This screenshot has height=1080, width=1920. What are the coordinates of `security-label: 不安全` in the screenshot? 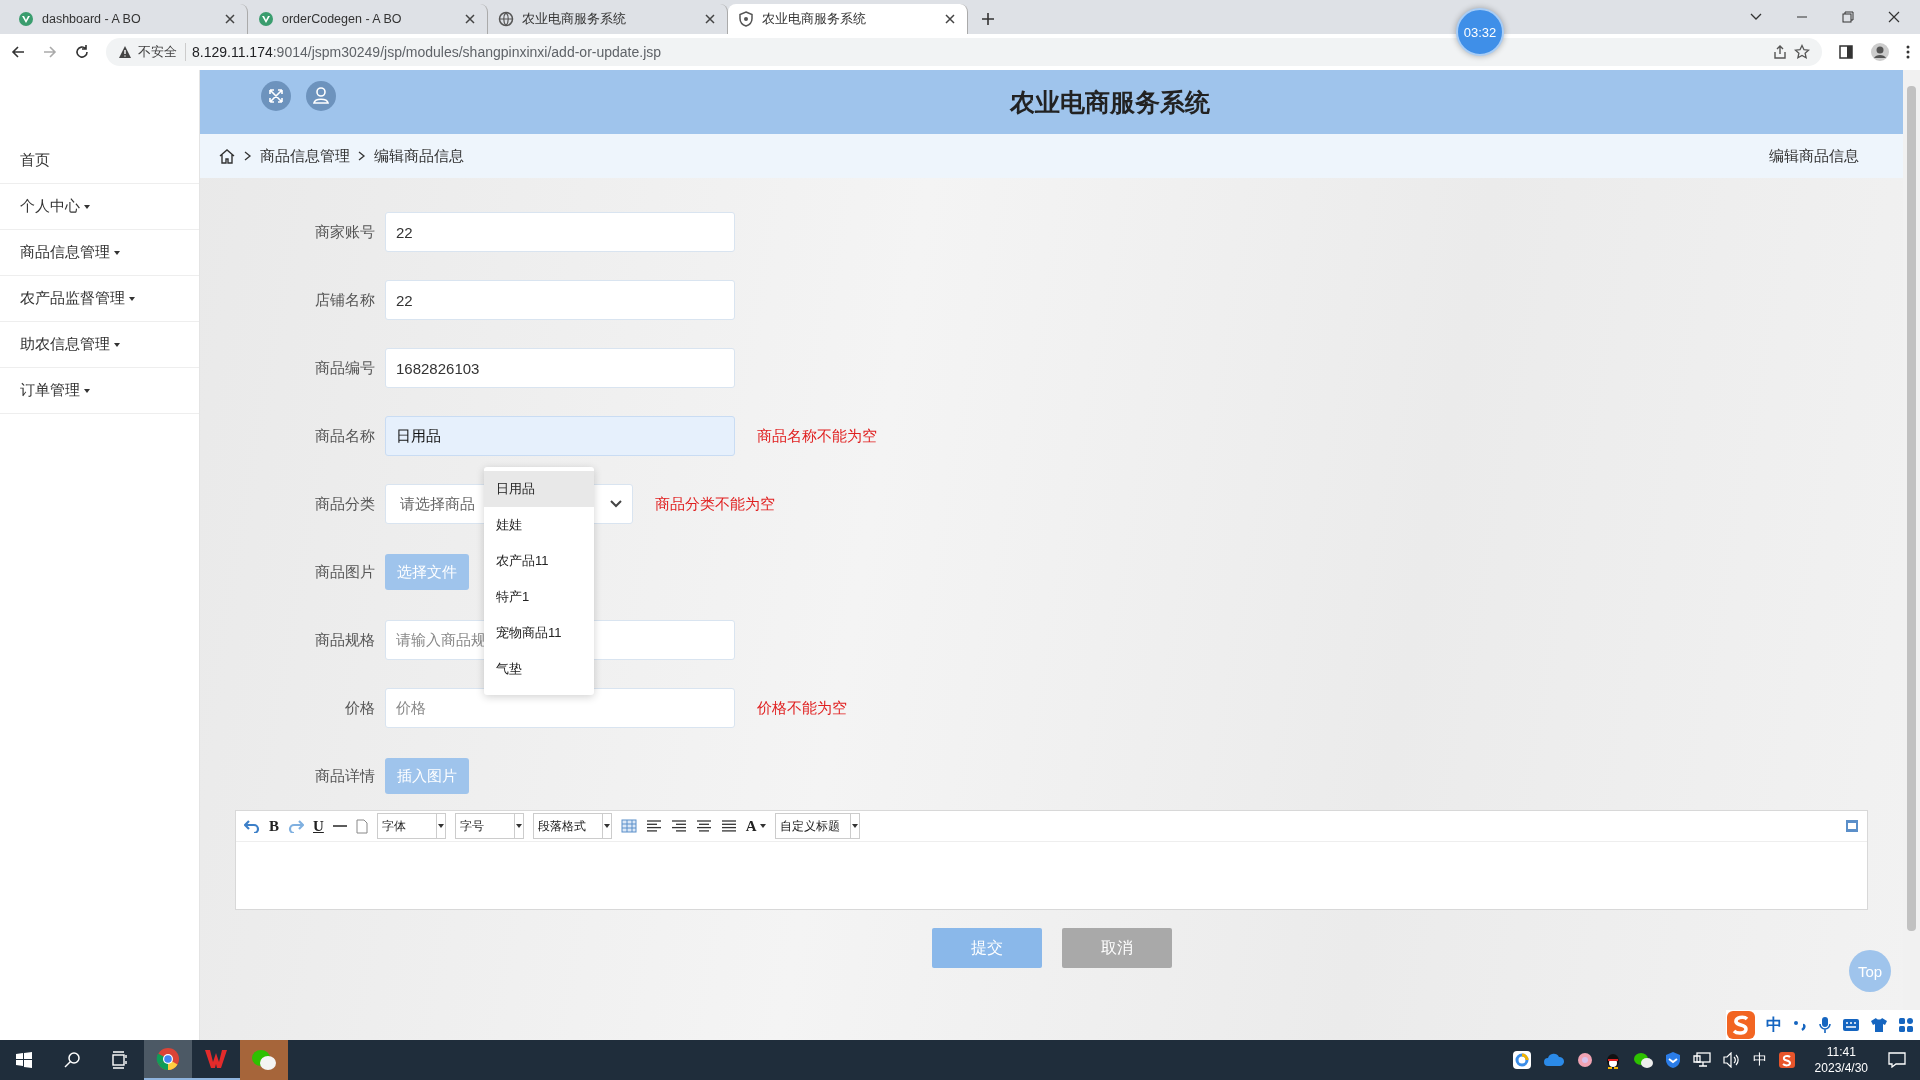 It's located at (162, 52).